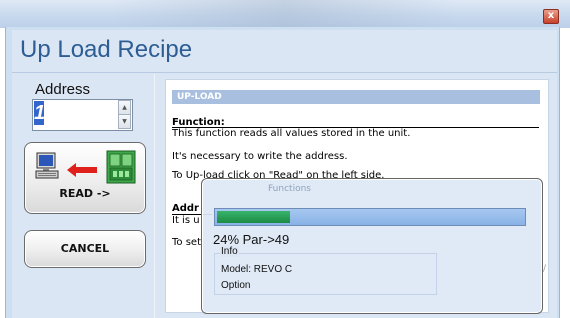 Image resolution: width=570 pixels, height=318 pixels. What do you see at coordinates (257, 269) in the screenshot?
I see `model-label: Model: REVO C` at bounding box center [257, 269].